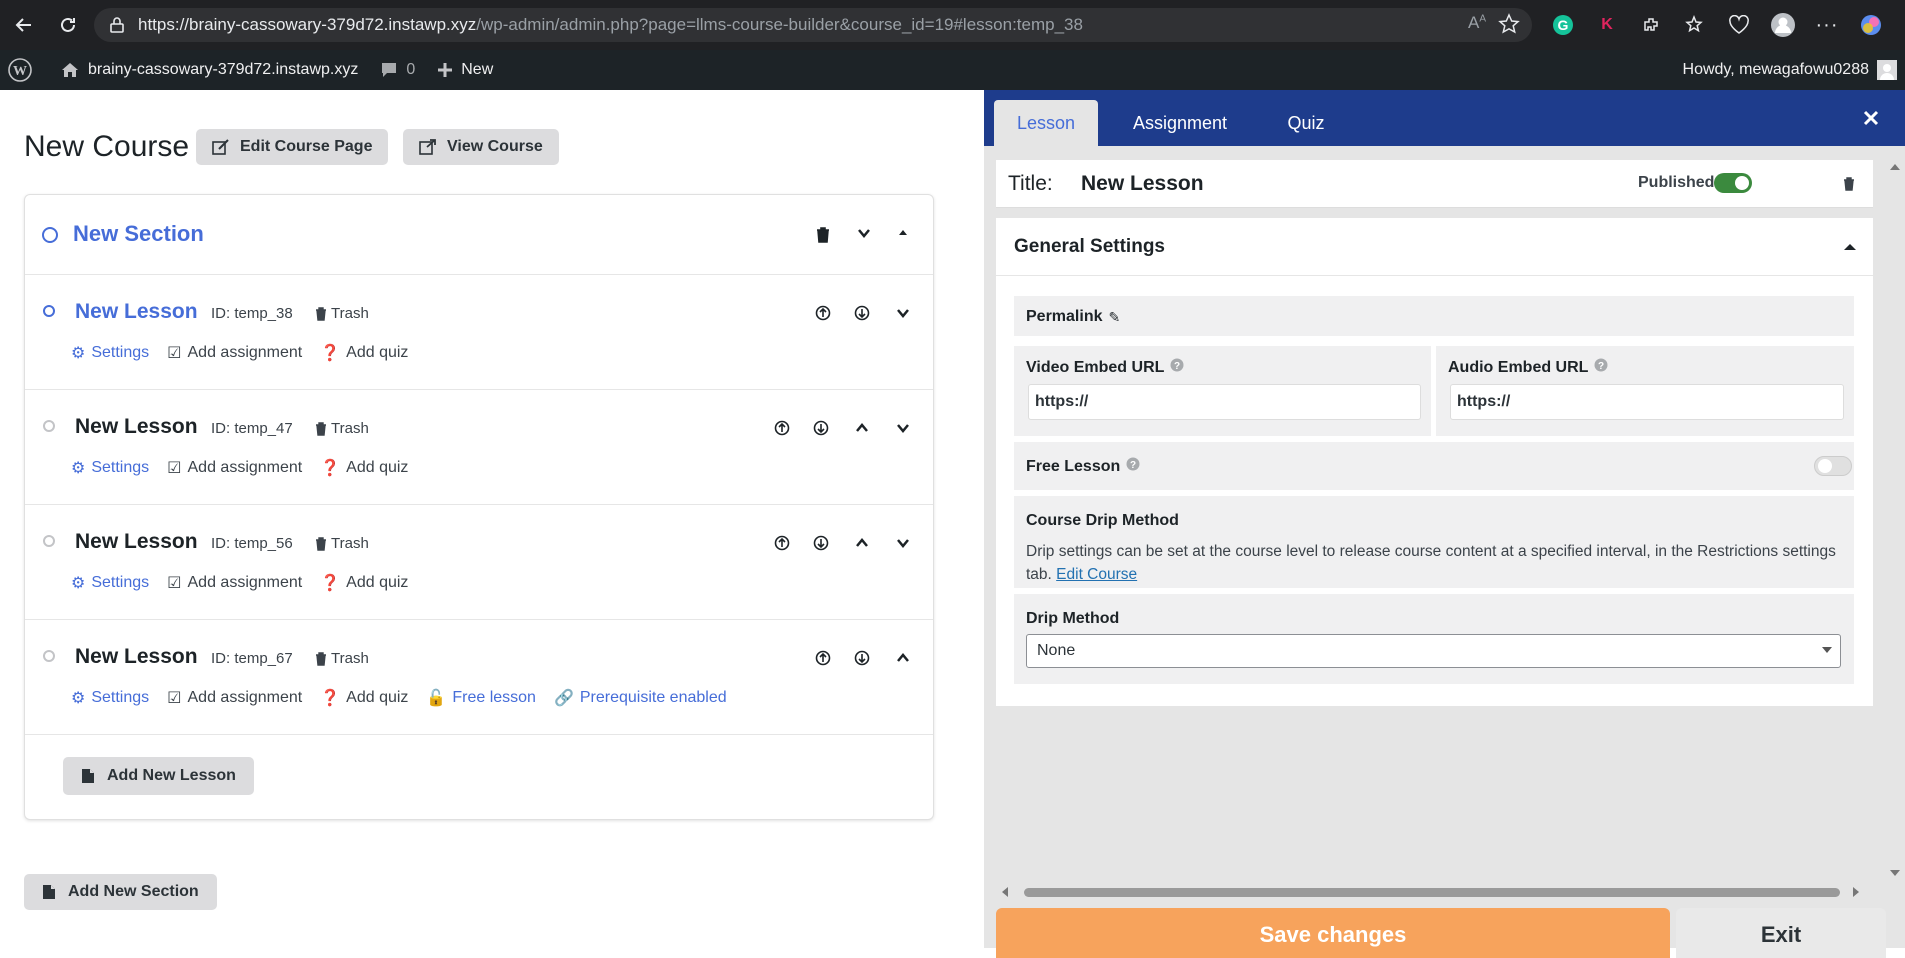 The width and height of the screenshot is (1905, 958). I want to click on permalink-label-wrap: Permalink ✎, so click(1073, 317).